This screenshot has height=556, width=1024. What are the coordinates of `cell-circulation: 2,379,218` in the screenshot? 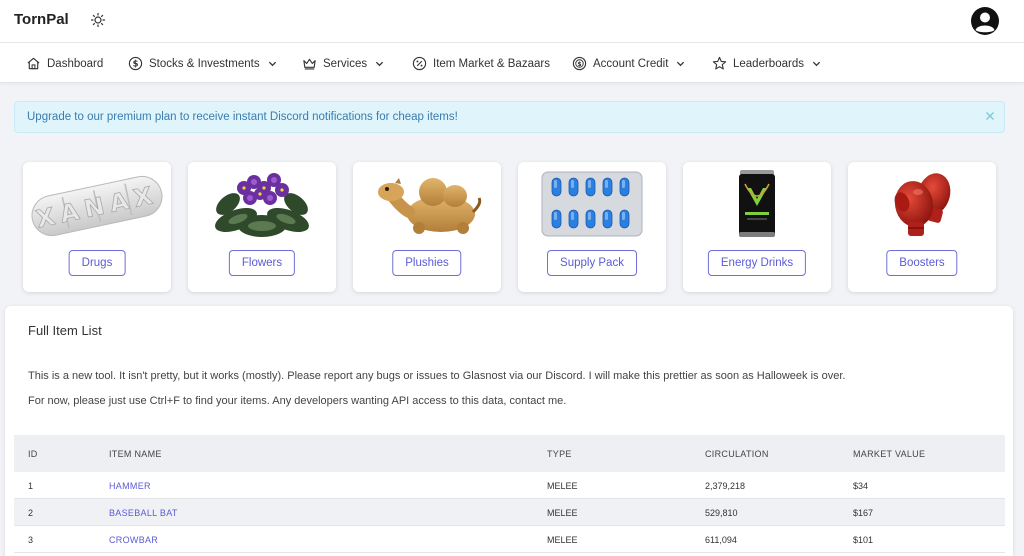 It's located at (725, 486).